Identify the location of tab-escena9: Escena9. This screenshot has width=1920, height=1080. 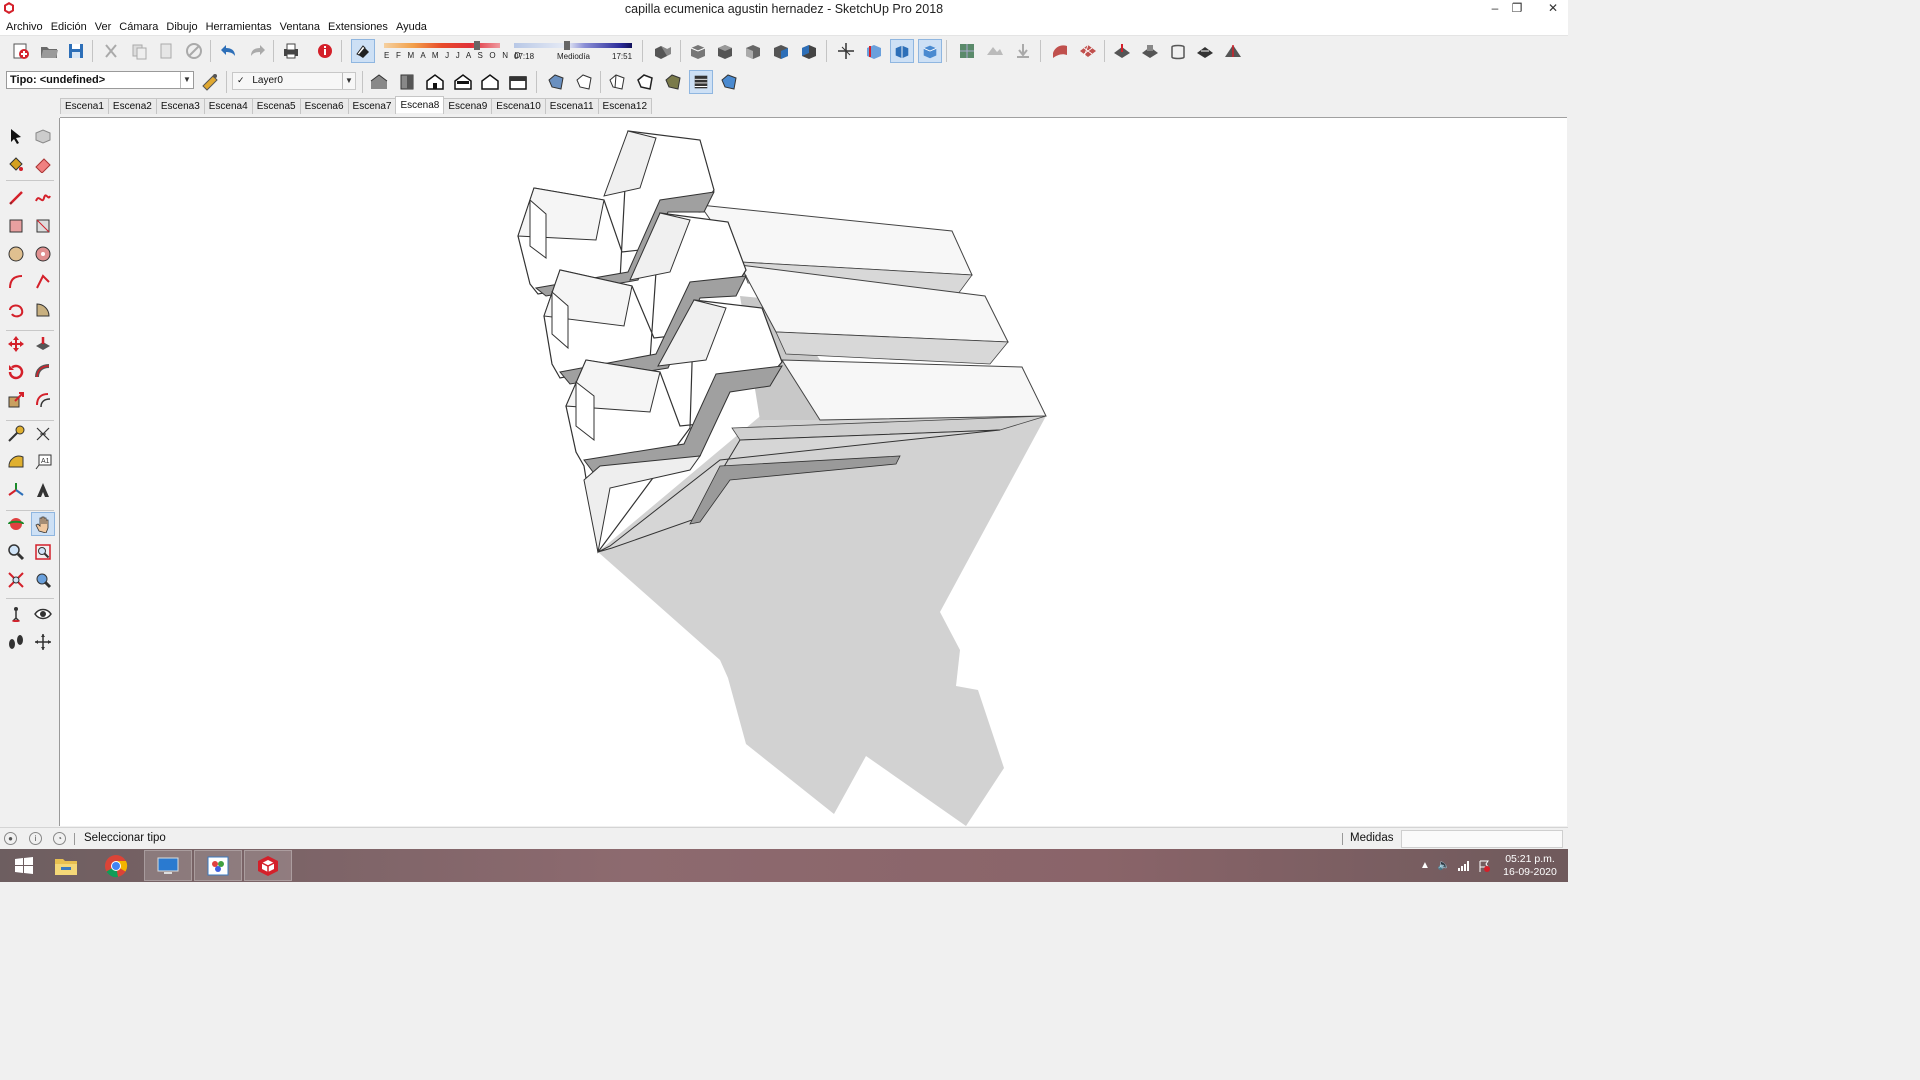
(468, 106).